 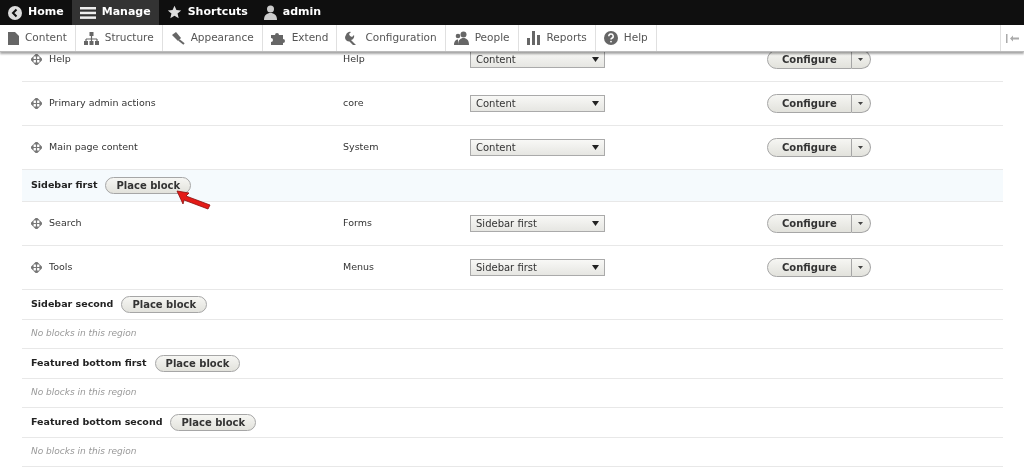 What do you see at coordinates (174, 12) in the screenshot?
I see `star-icon` at bounding box center [174, 12].